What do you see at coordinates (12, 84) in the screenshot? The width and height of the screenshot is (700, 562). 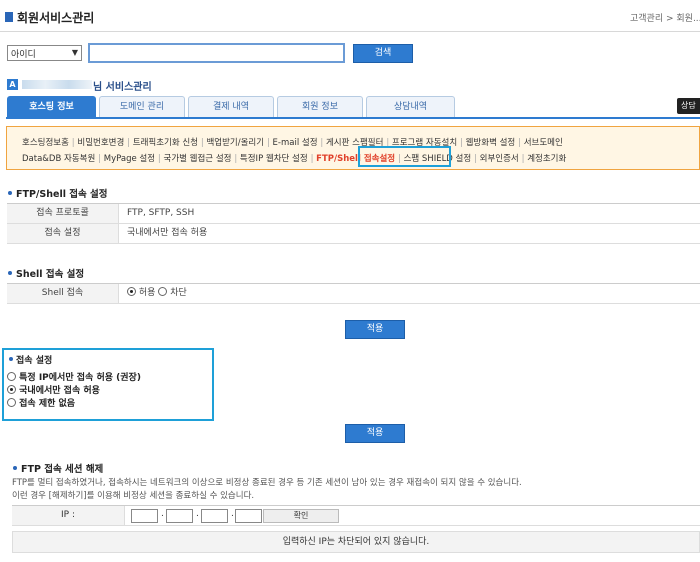 I see `user-badge-icon: A` at bounding box center [12, 84].